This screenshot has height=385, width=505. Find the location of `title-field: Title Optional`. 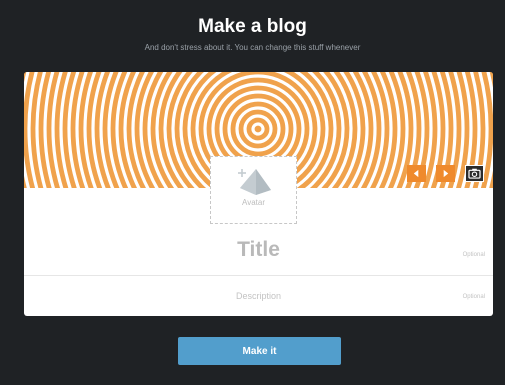

title-field: Title Optional is located at coordinates (258, 252).